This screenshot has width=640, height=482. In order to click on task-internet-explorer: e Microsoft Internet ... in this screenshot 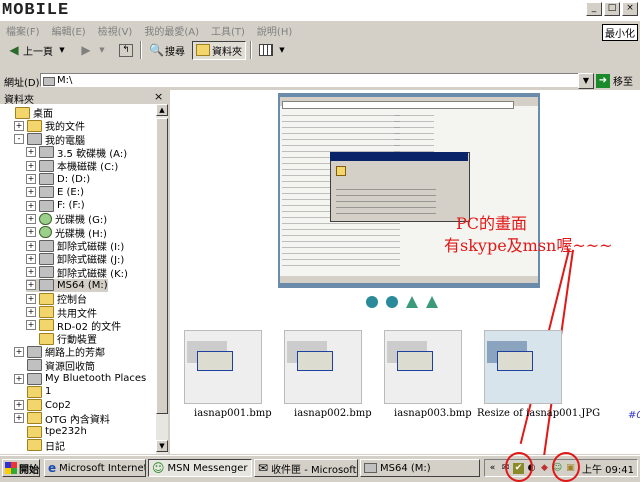, I will do `click(95, 468)`.